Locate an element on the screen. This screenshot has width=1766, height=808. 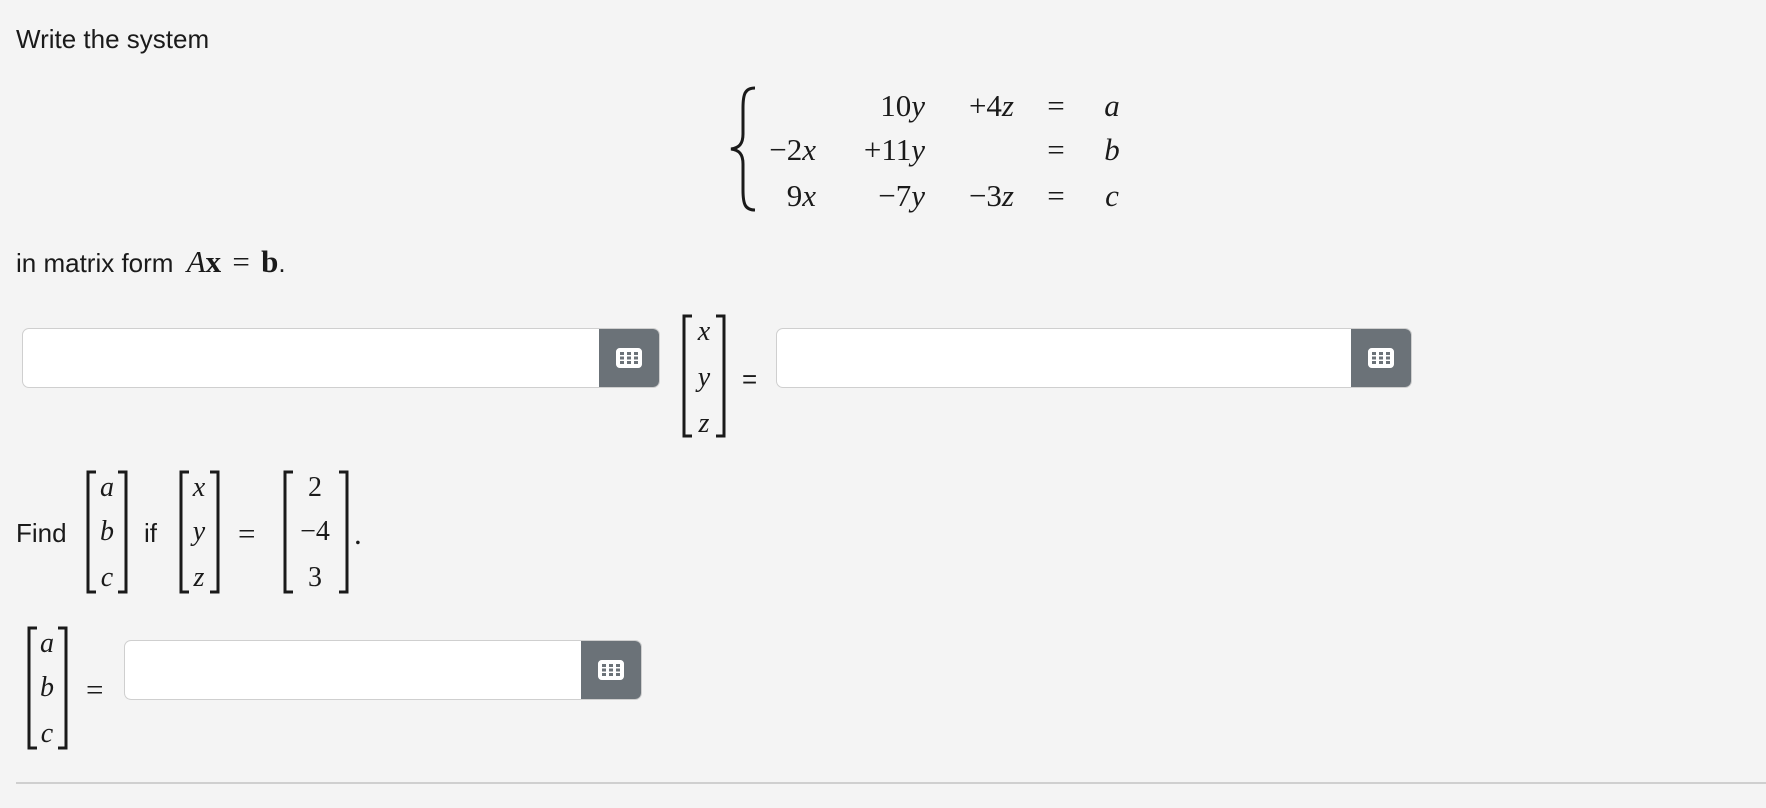
prompt-math-A: A is located at coordinates (196, 261).